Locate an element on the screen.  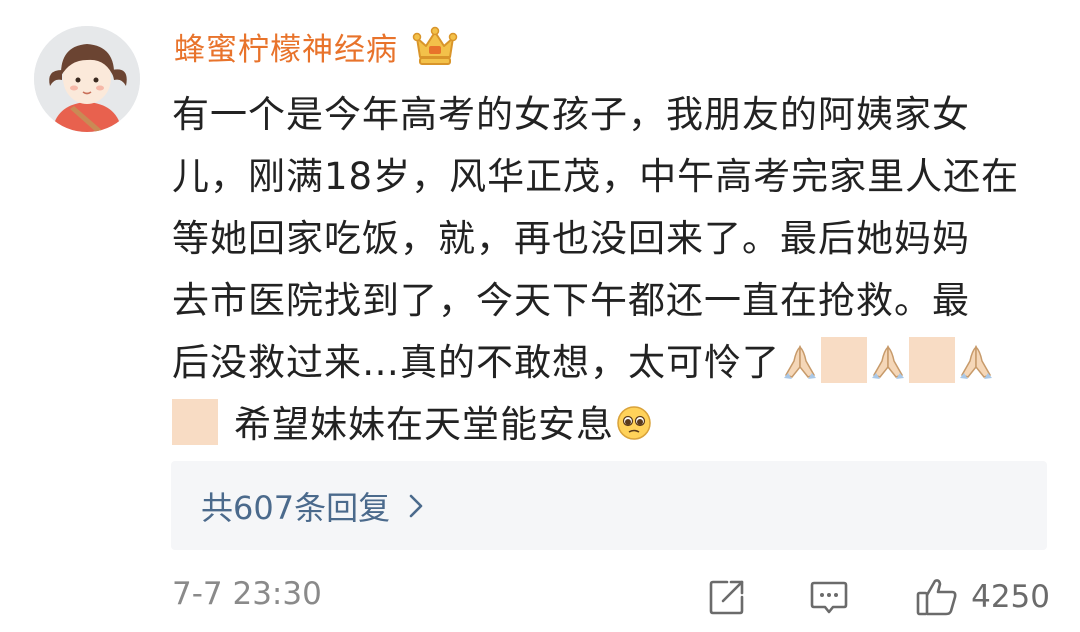
comment-line: 等她回家吃饭，就，再也没回来了。最后她妈妈 is located at coordinates (571, 238).